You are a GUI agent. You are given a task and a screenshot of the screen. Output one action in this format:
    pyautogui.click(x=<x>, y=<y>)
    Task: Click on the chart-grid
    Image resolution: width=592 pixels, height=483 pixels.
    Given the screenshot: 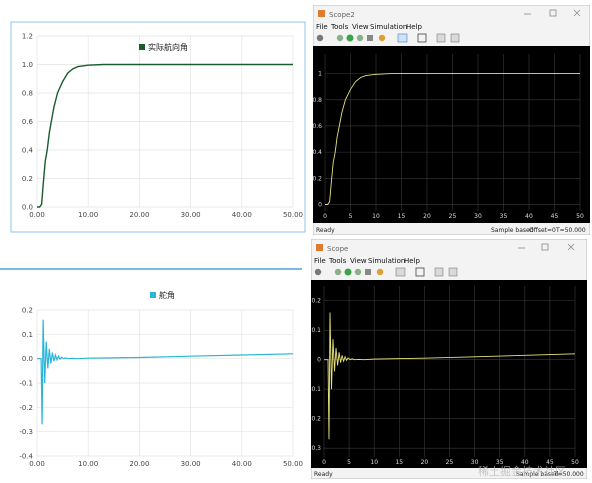 What is the action you would take?
    pyautogui.click(x=165, y=383)
    